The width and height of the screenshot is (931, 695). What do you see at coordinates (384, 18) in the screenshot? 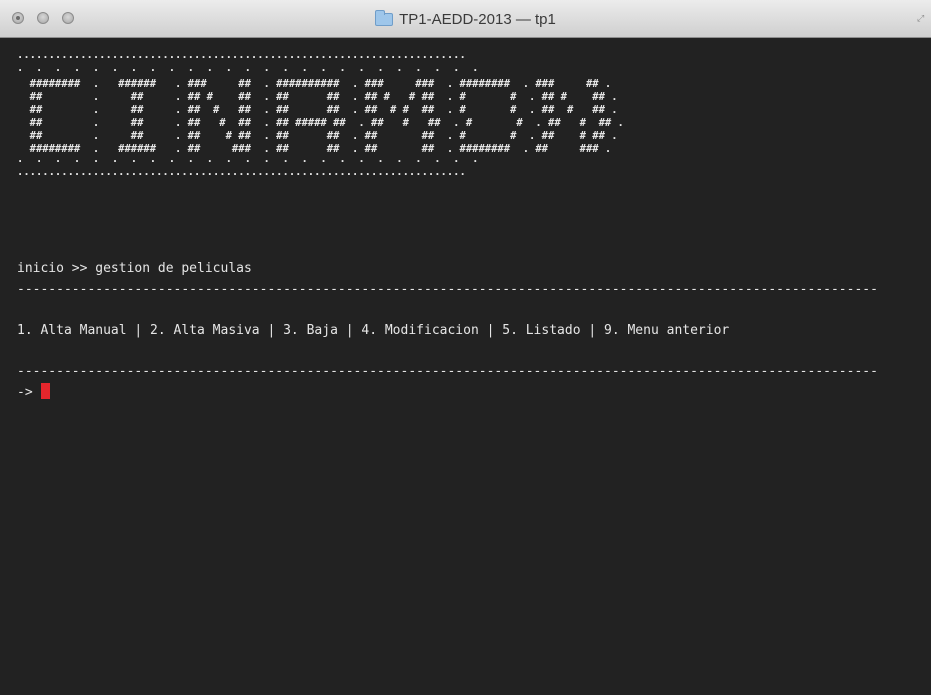
I see `folder-icon` at bounding box center [384, 18].